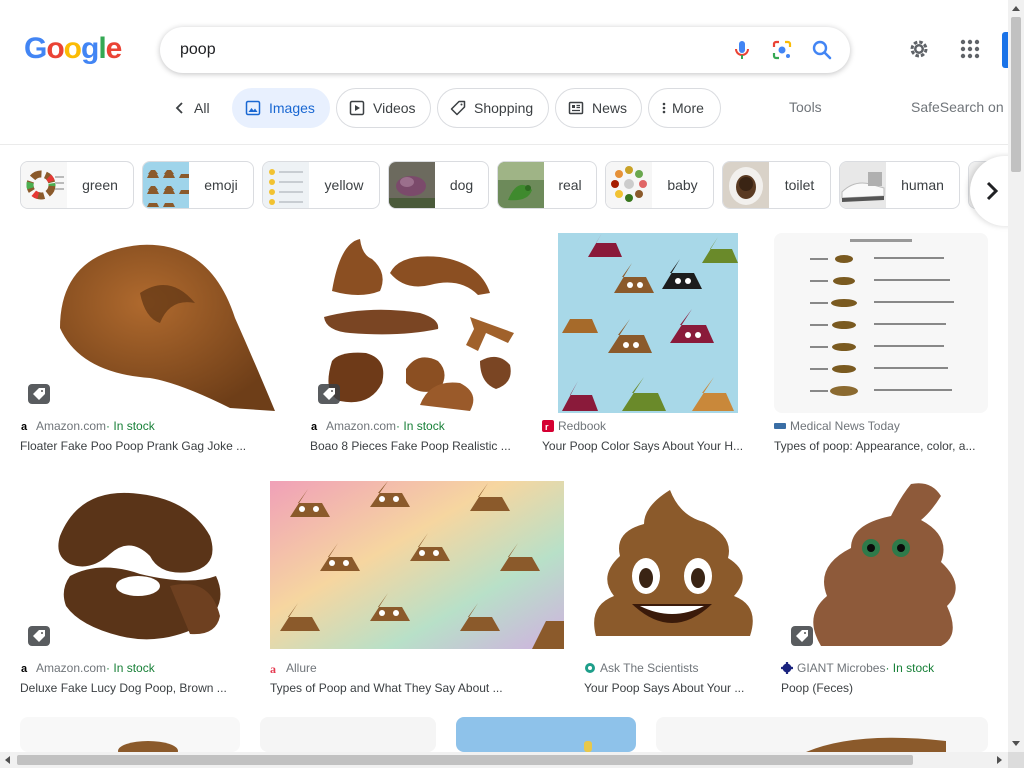 This screenshot has width=1024, height=768. I want to click on scroll-down-icon, so click(1016, 743).